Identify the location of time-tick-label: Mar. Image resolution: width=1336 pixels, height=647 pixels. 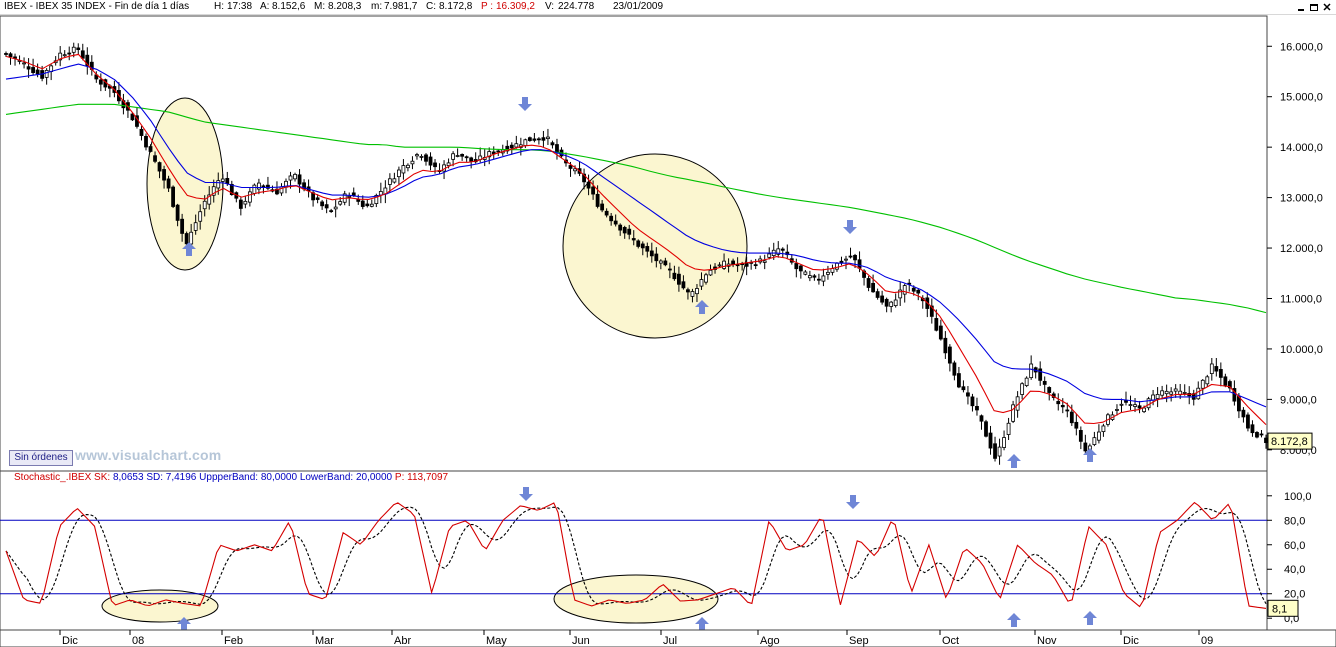
(324, 641).